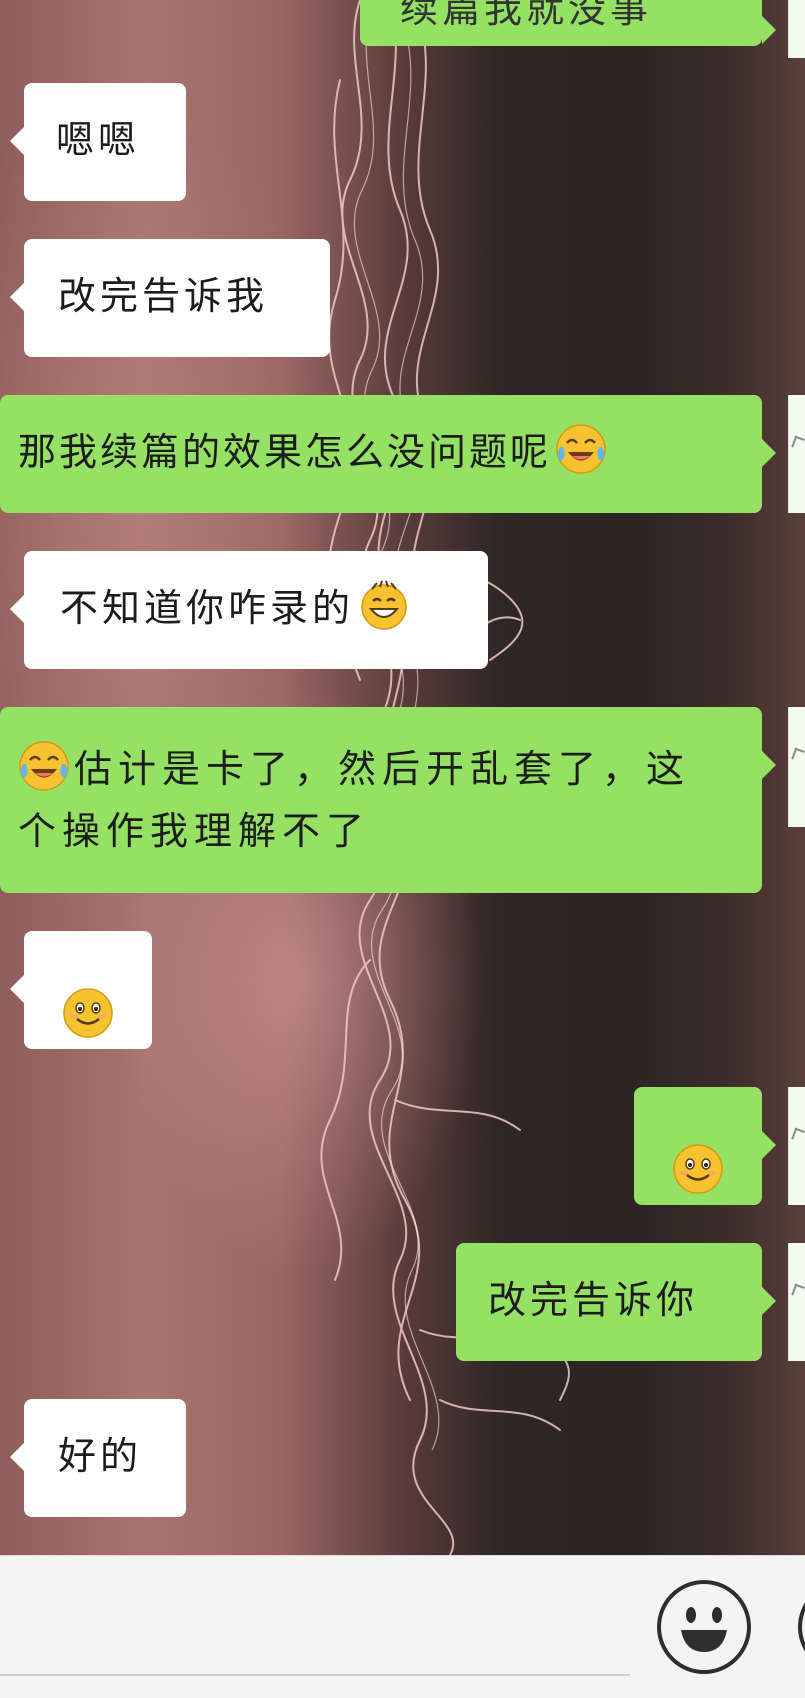 The height and width of the screenshot is (1698, 805). I want to click on emoji-button, so click(704, 1627).